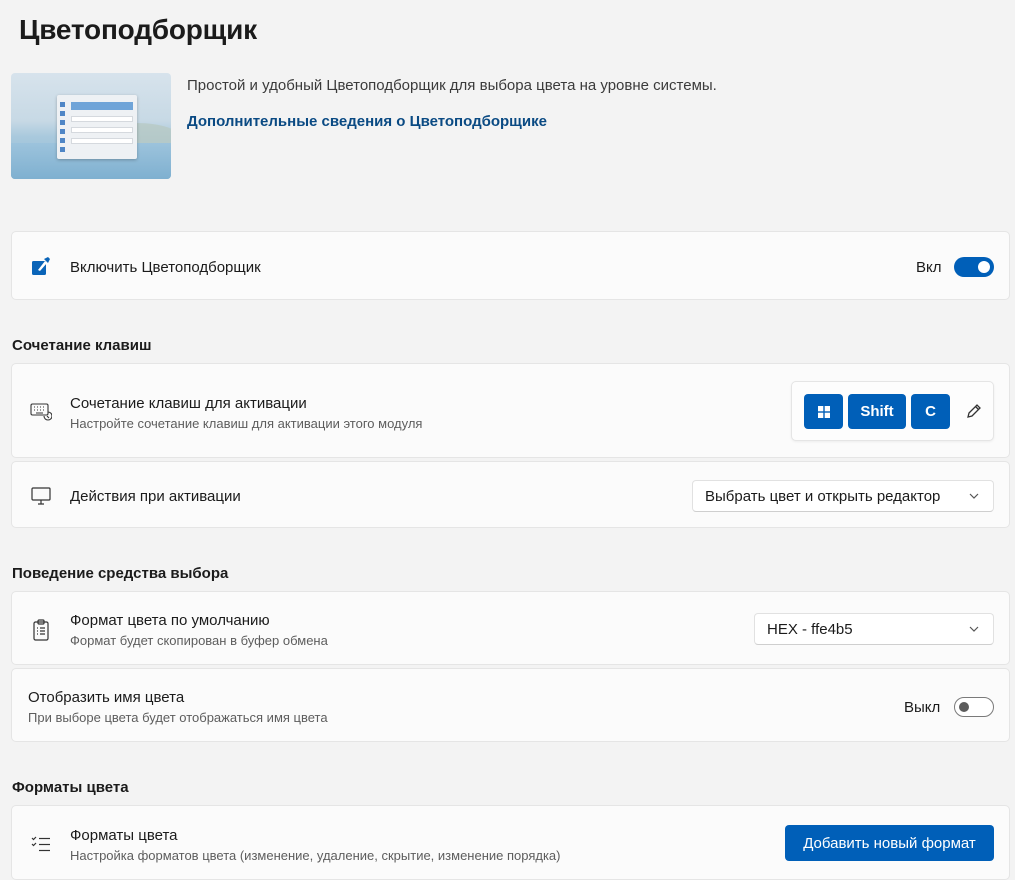 Image resolution: width=1015 pixels, height=880 pixels. I want to click on default-format-subtitle: Формат будет скопирован в буфер обмена, so click(199, 640).